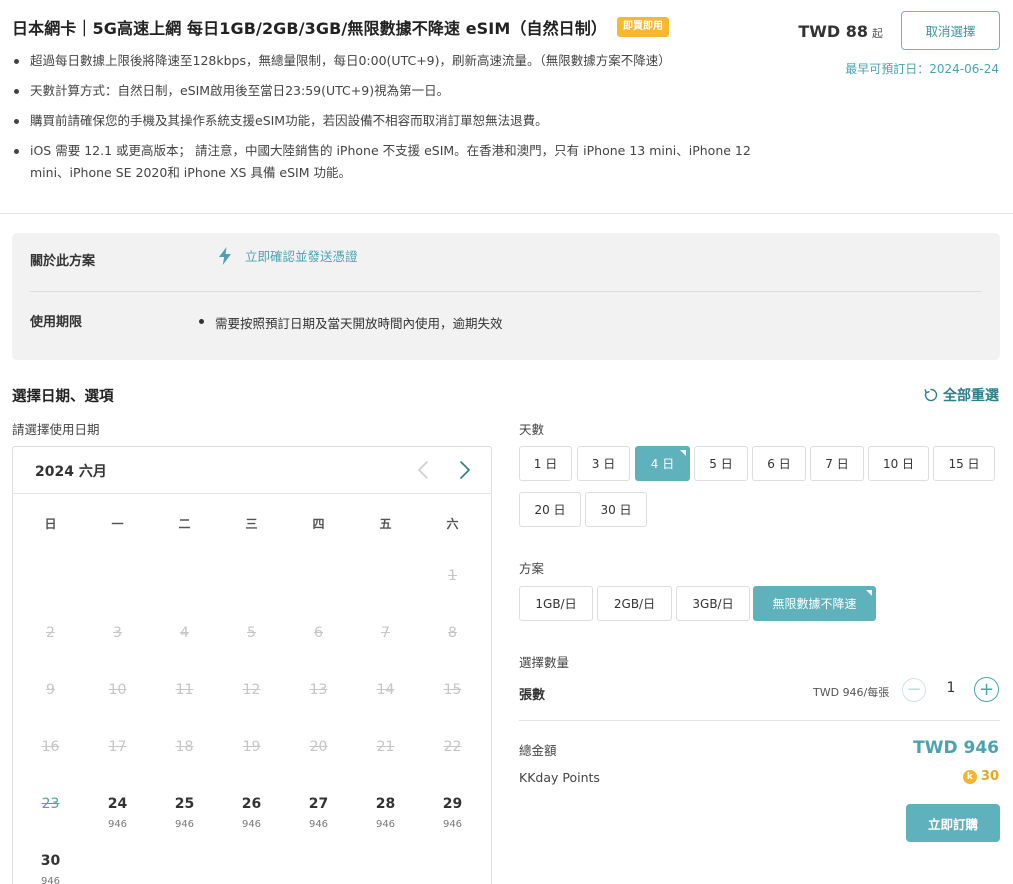  I want to click on quantity-value: 1, so click(951, 688).